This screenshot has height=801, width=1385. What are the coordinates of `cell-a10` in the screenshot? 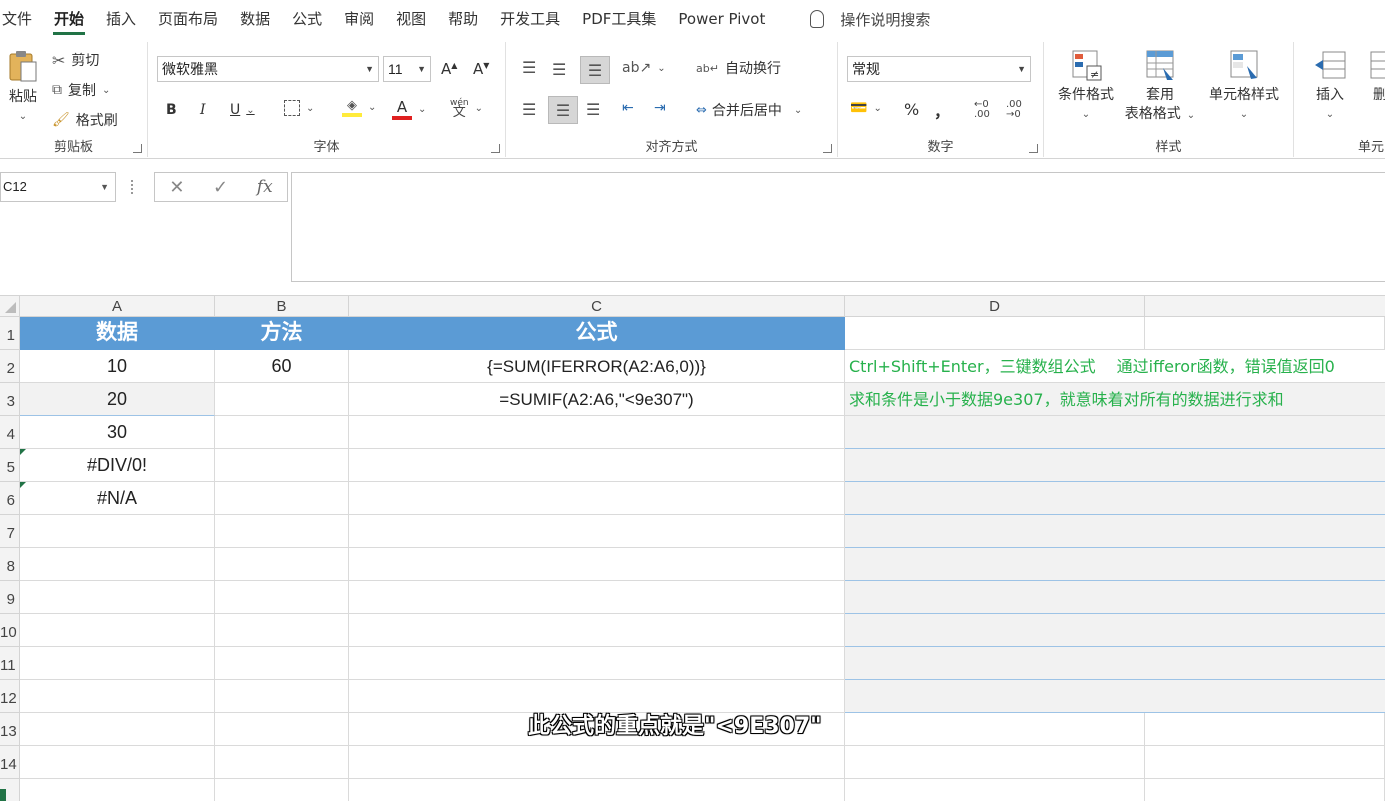 It's located at (117, 630).